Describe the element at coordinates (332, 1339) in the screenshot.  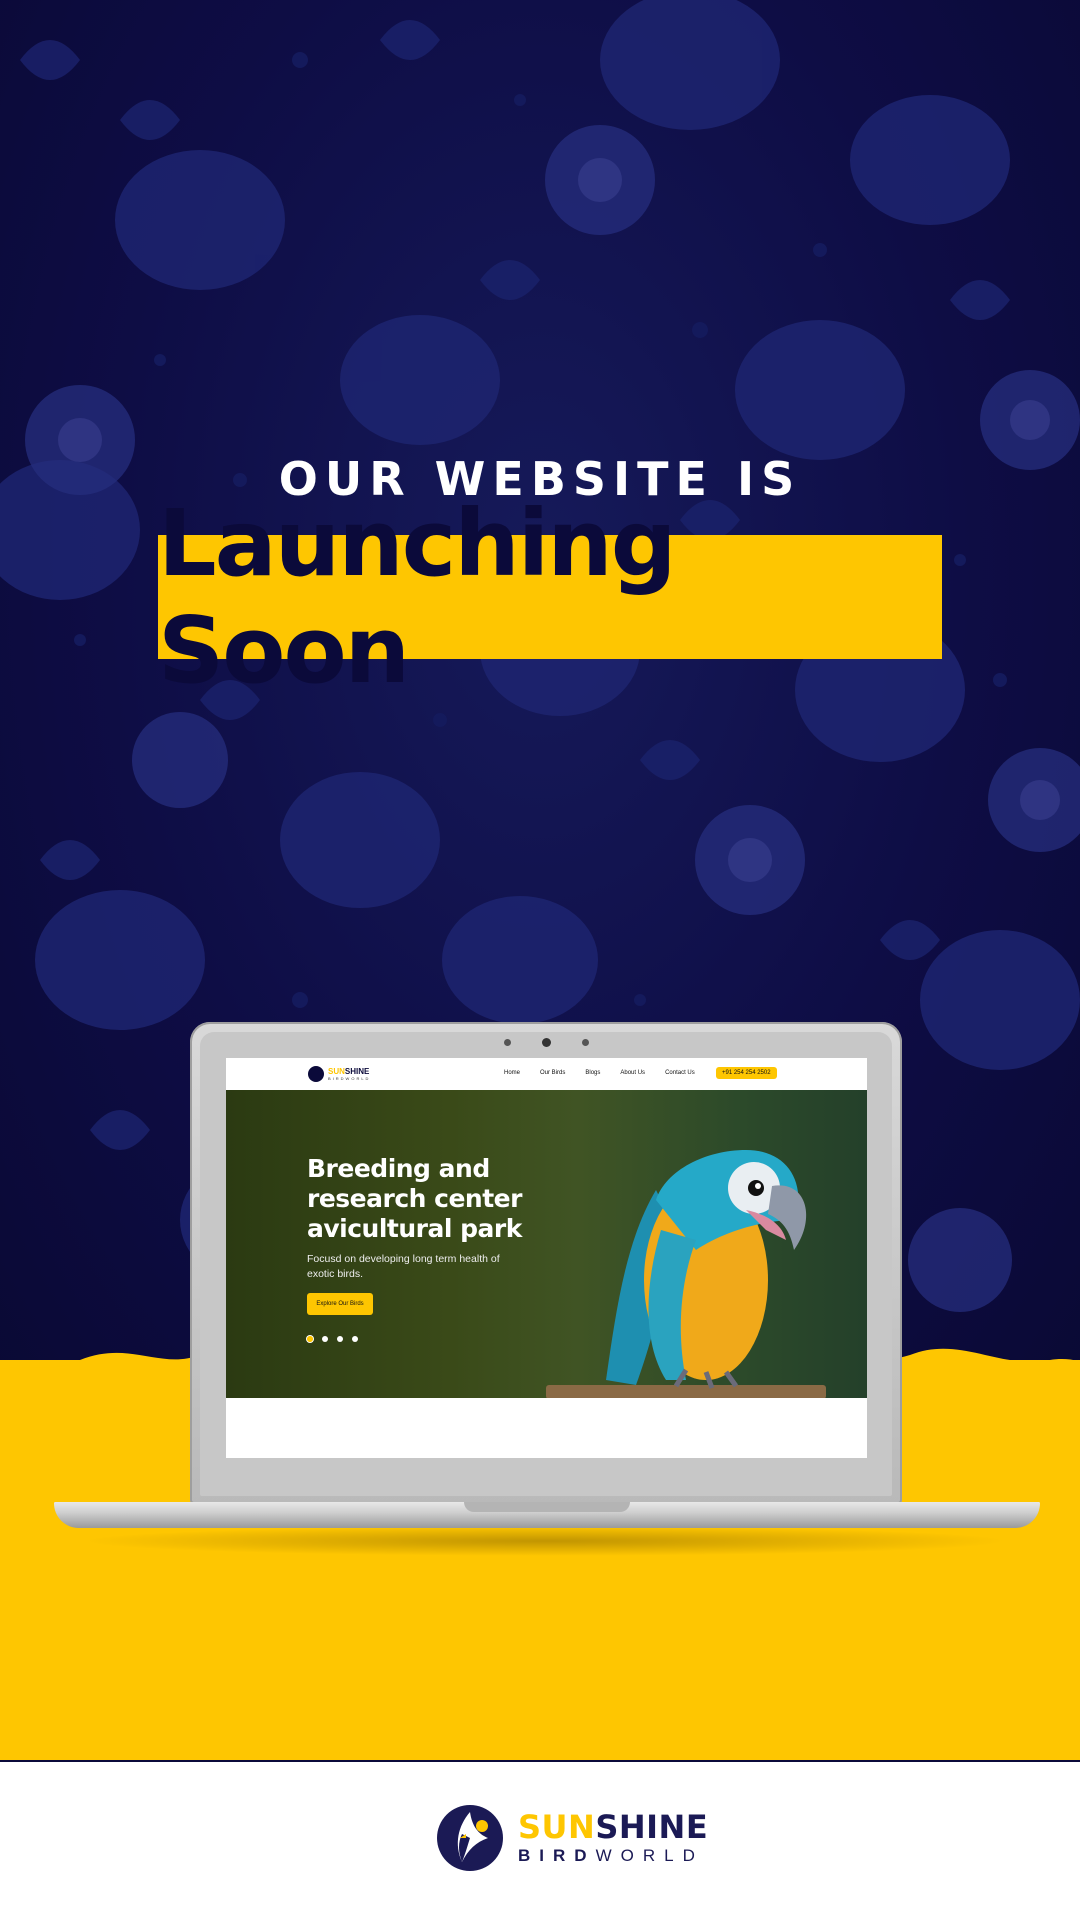
I see `slider-dots` at that location.